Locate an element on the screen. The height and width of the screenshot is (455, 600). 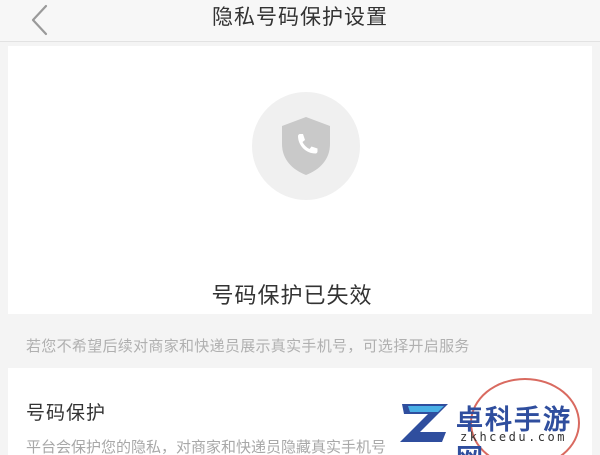
setting-title: 号码保护 is located at coordinates (66, 413).